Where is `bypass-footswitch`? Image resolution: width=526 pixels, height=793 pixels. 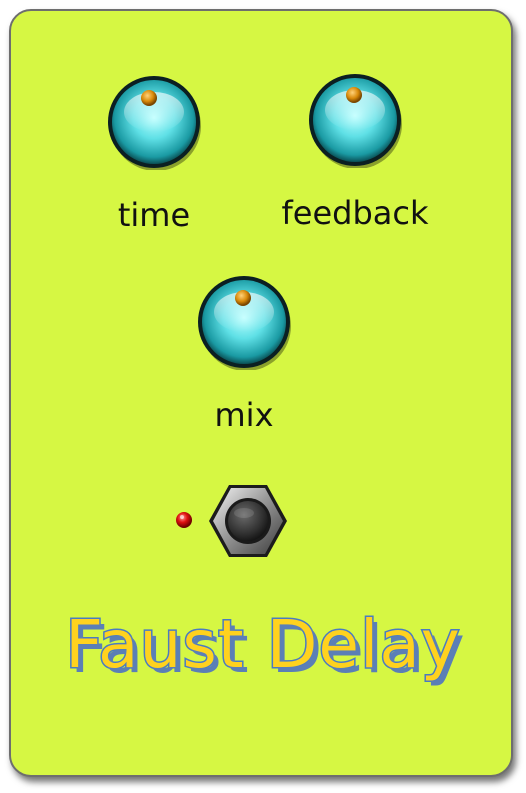
bypass-footswitch is located at coordinates (248, 521).